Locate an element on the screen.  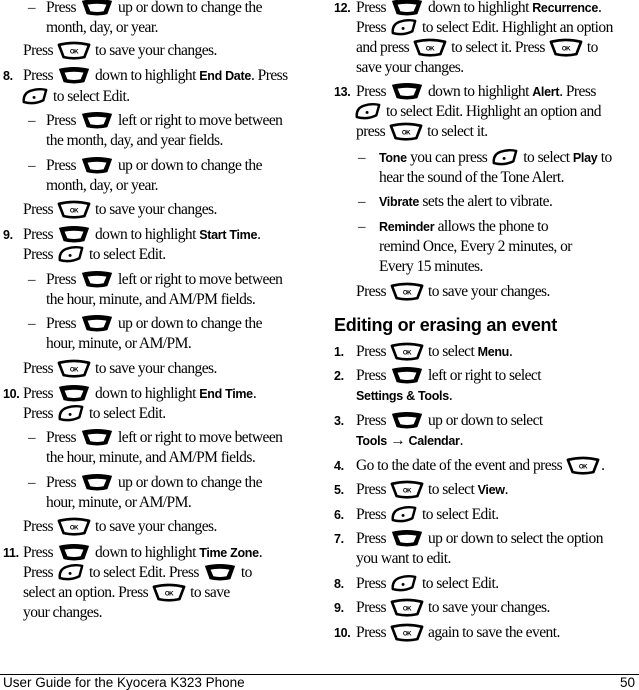
step-number: 12. is located at coordinates (342, 8).